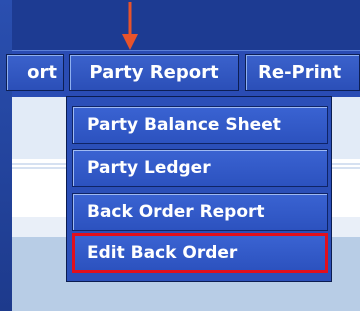 This screenshot has width=360, height=311. I want to click on menu-item-party-balance-sheet: Party Balance Sheet, so click(200, 125).